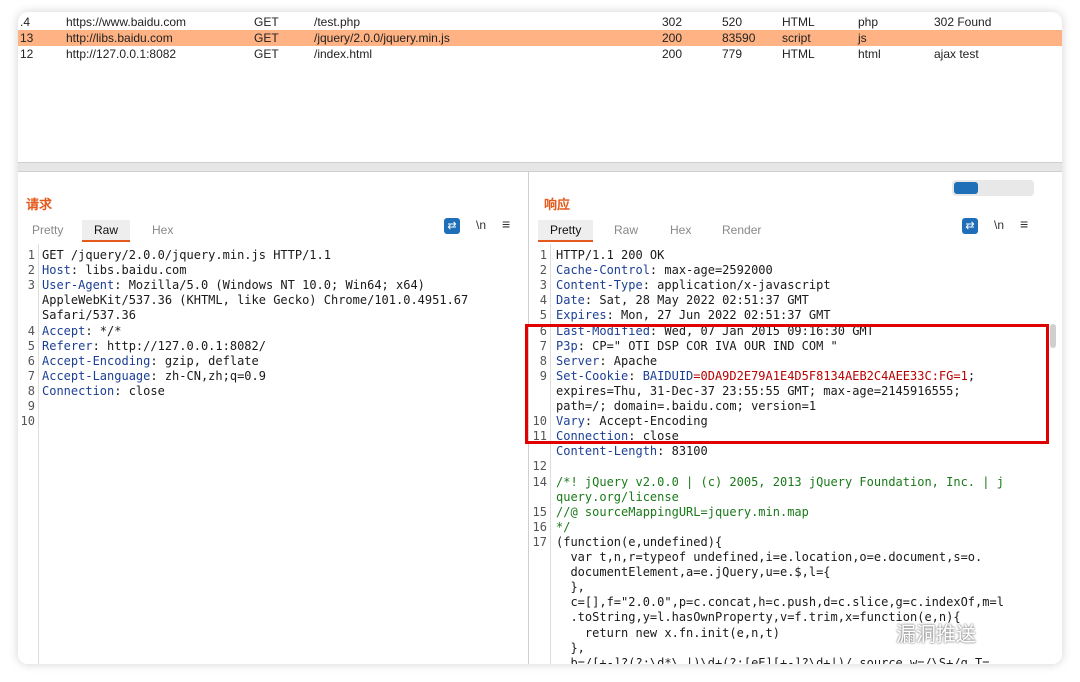 Image resolution: width=1080 pixels, height=682 pixels. I want to click on cell-length: 520, so click(732, 22).